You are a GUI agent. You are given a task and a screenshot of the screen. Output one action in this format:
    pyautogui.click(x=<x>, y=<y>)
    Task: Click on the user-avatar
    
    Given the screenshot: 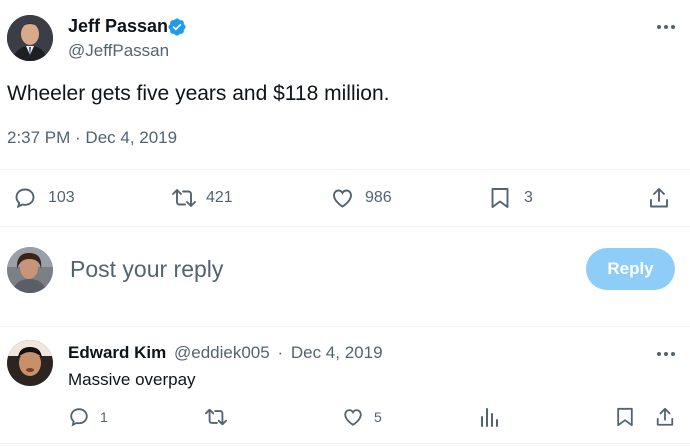 What is the action you would take?
    pyautogui.click(x=30, y=270)
    